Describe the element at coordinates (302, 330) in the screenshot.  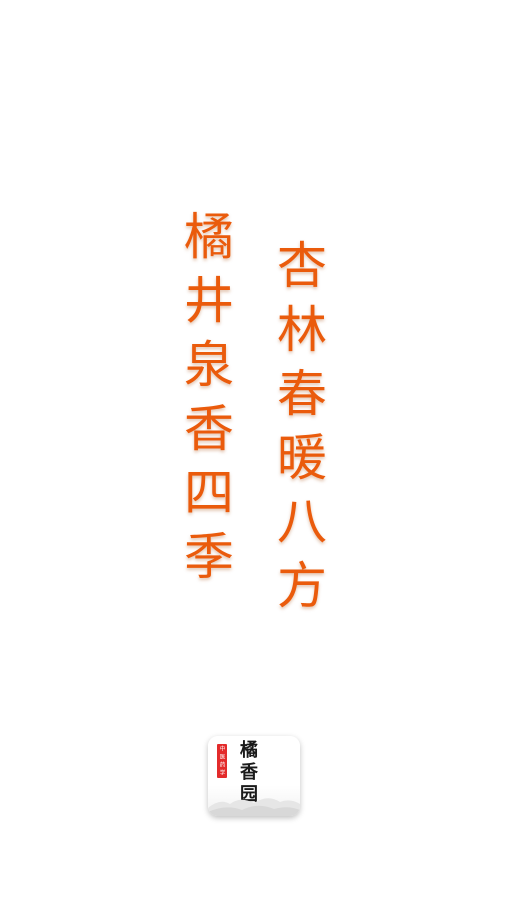
I see `poem-char: 林` at that location.